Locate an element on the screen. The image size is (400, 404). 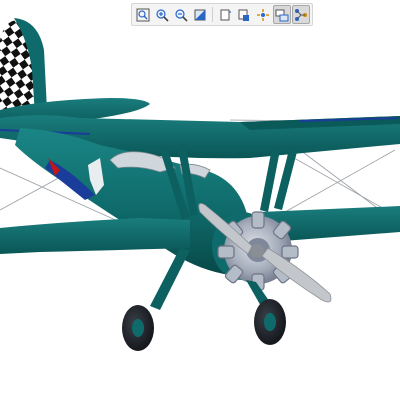
saved-views-button is located at coordinates (244, 14).